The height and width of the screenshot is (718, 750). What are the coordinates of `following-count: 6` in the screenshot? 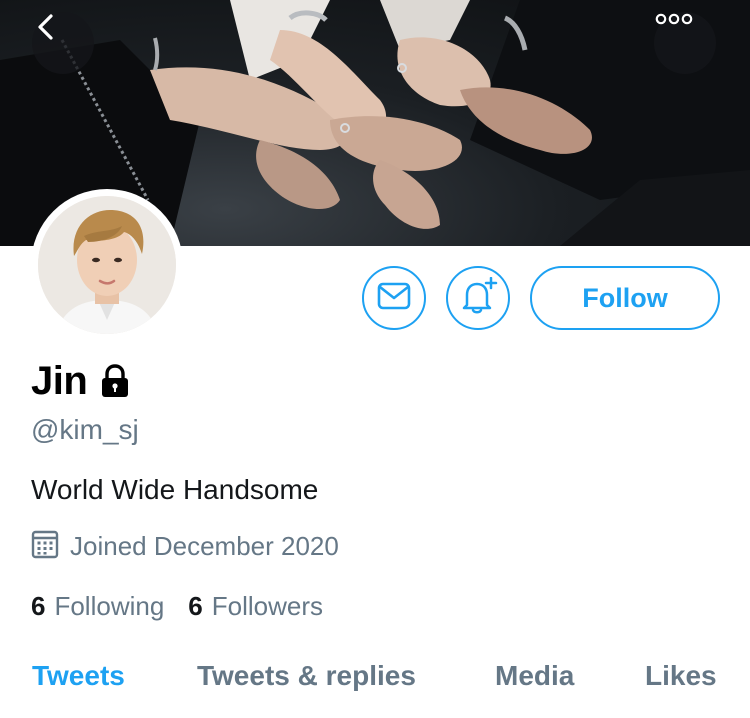 It's located at (38, 605).